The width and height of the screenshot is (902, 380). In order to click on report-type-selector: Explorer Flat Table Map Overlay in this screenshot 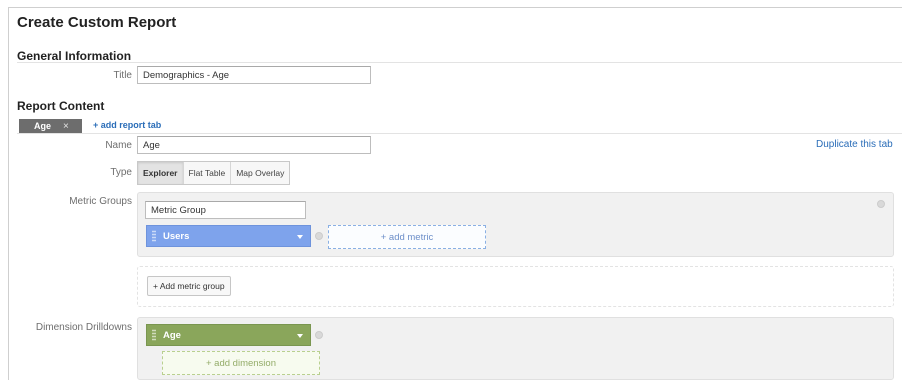, I will do `click(214, 173)`.